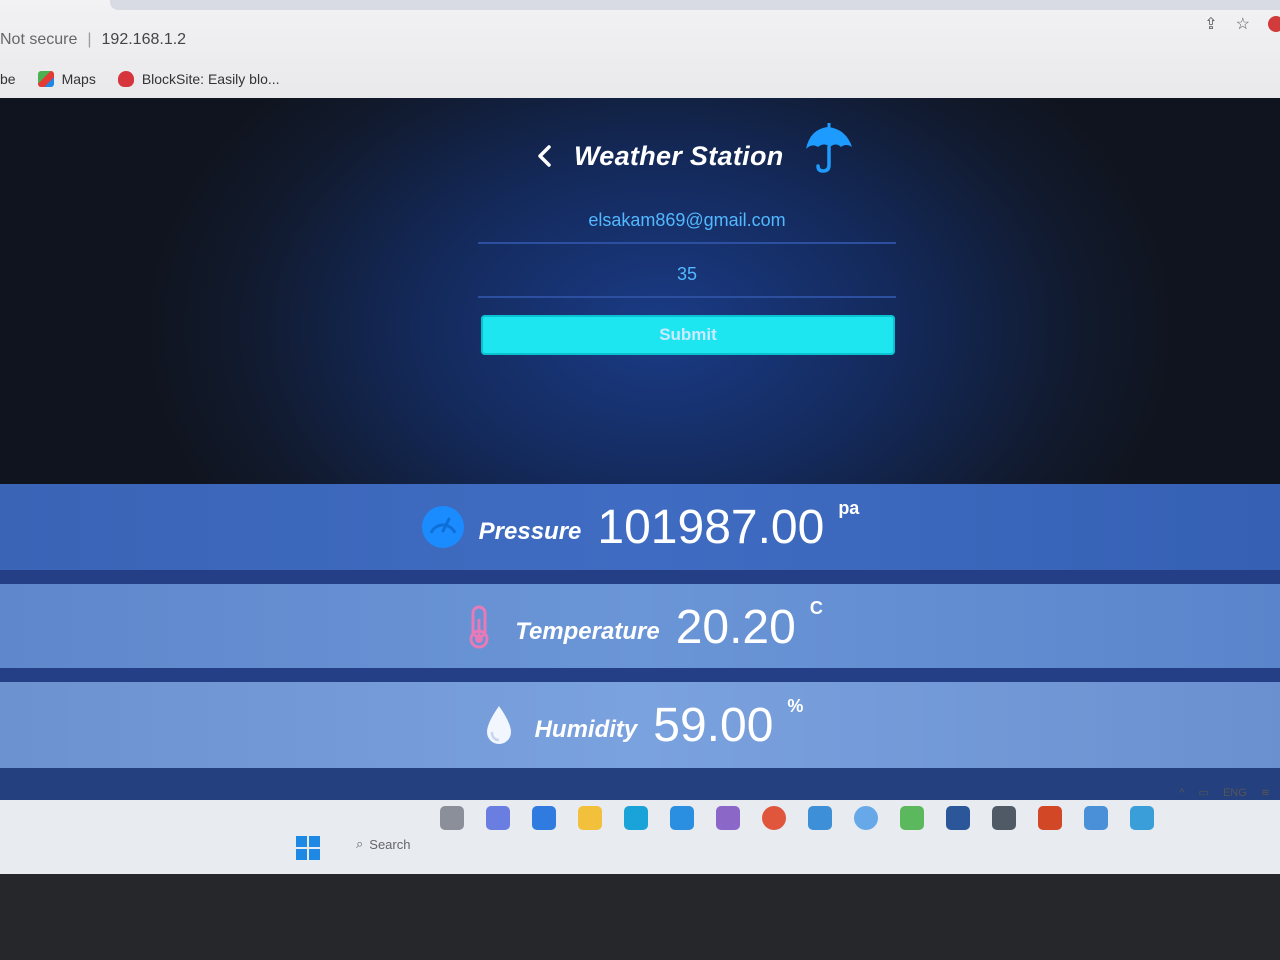 Image resolution: width=1280 pixels, height=960 pixels. Describe the element at coordinates (545, 156) in the screenshot. I see `back-chevron-icon` at that location.